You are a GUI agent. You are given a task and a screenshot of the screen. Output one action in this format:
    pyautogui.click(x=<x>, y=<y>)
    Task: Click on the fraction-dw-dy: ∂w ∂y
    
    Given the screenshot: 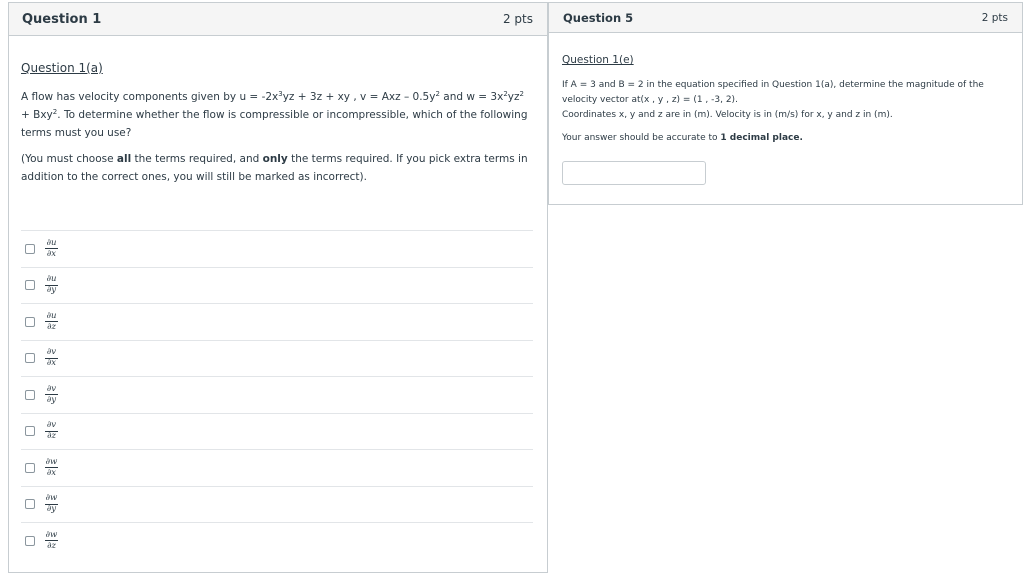 What is the action you would take?
    pyautogui.click(x=51, y=504)
    